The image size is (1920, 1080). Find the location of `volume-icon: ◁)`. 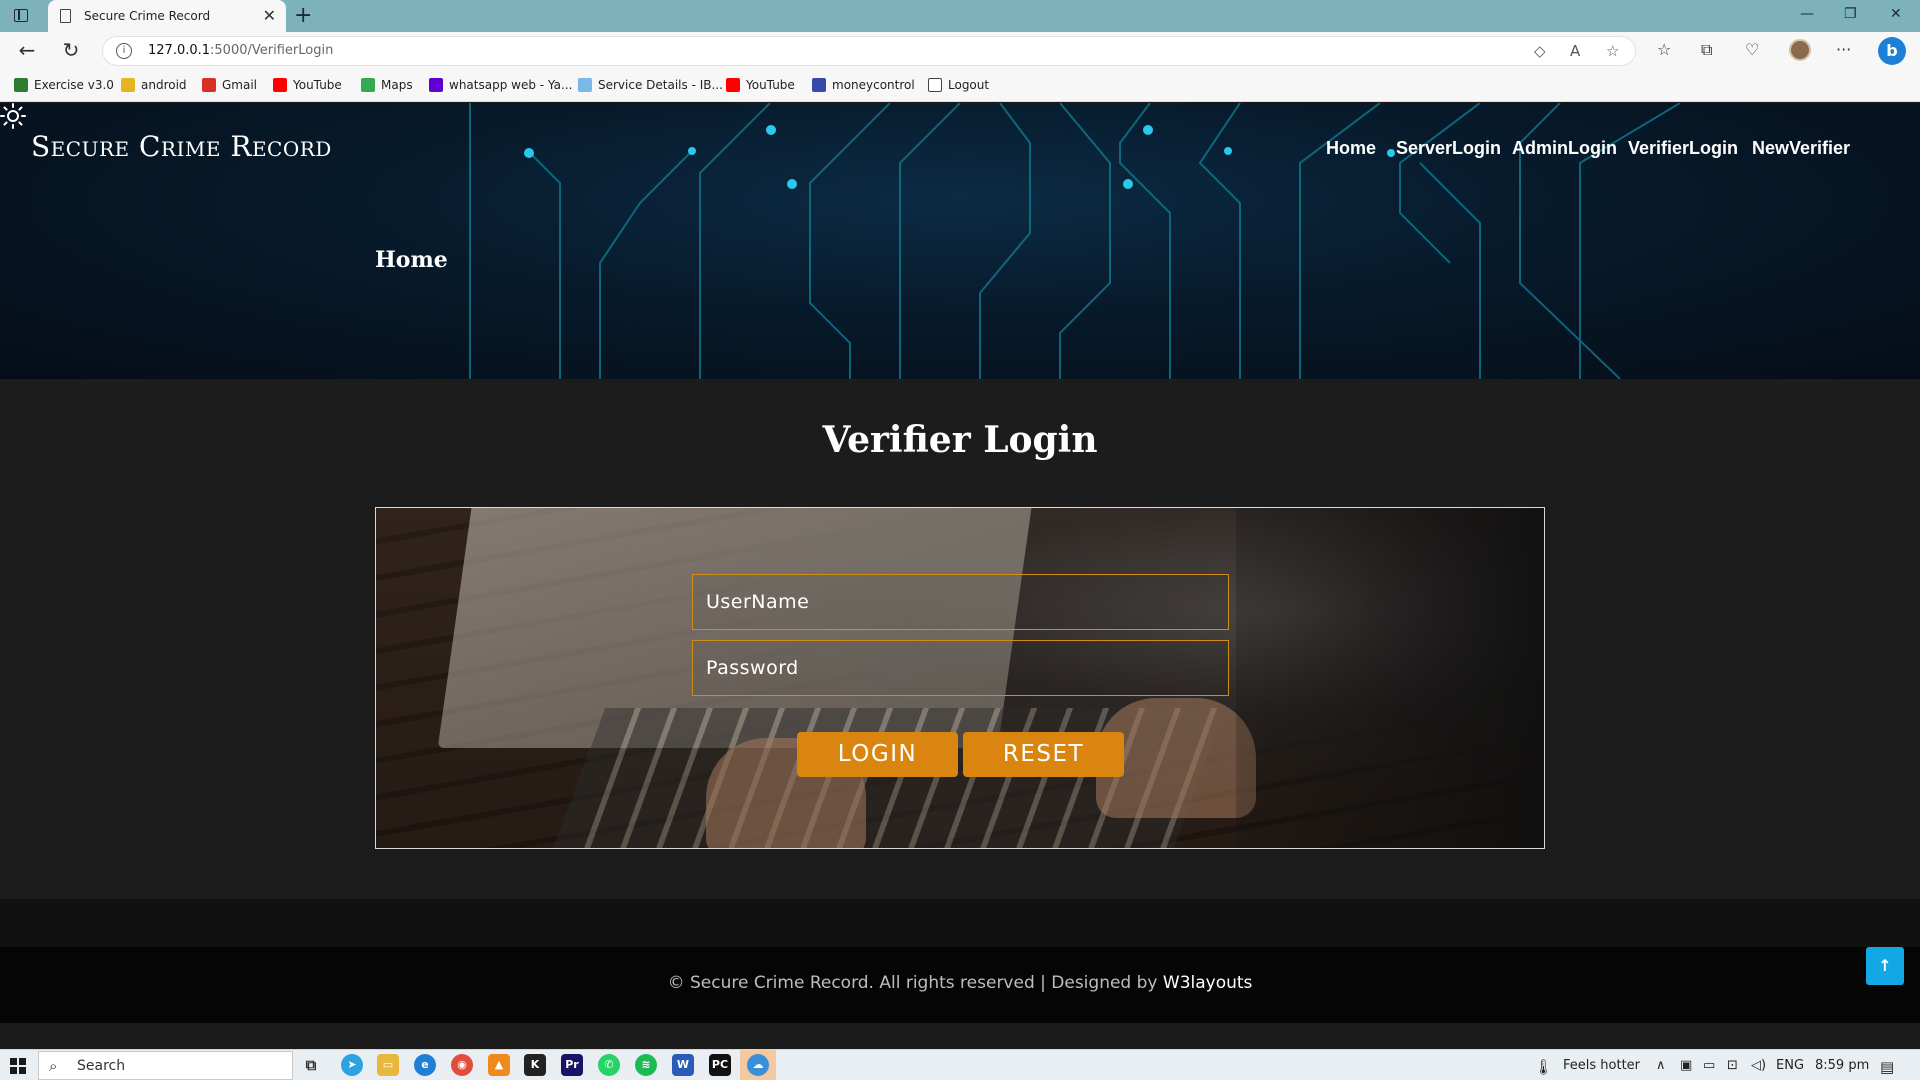

volume-icon: ◁) is located at coordinates (1758, 1065).